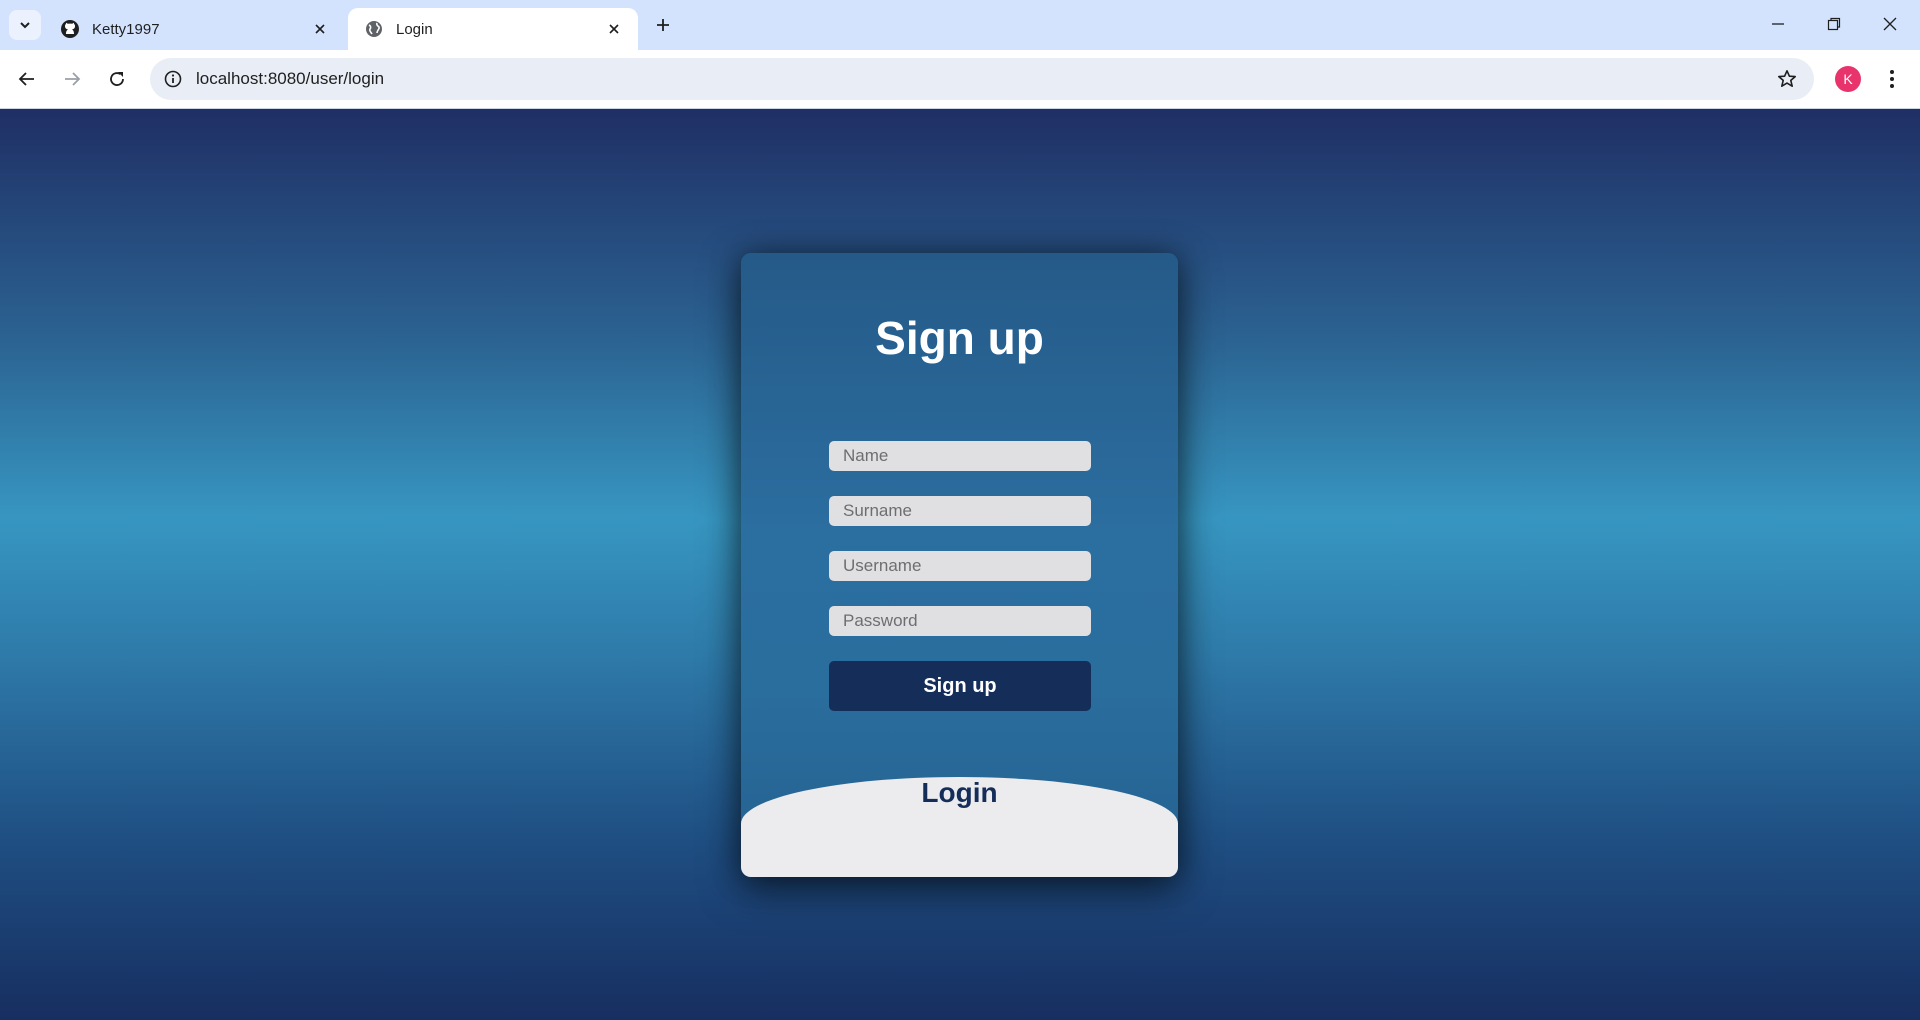 This screenshot has width=1920, height=1020. I want to click on signup-button: Sign up, so click(960, 686).